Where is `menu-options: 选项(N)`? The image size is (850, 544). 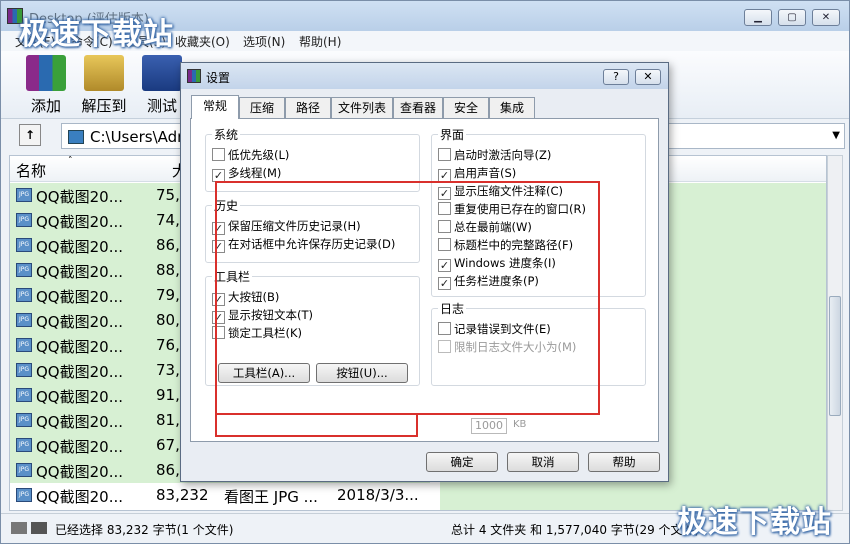
menu-options: 选项(N) is located at coordinates (264, 41).